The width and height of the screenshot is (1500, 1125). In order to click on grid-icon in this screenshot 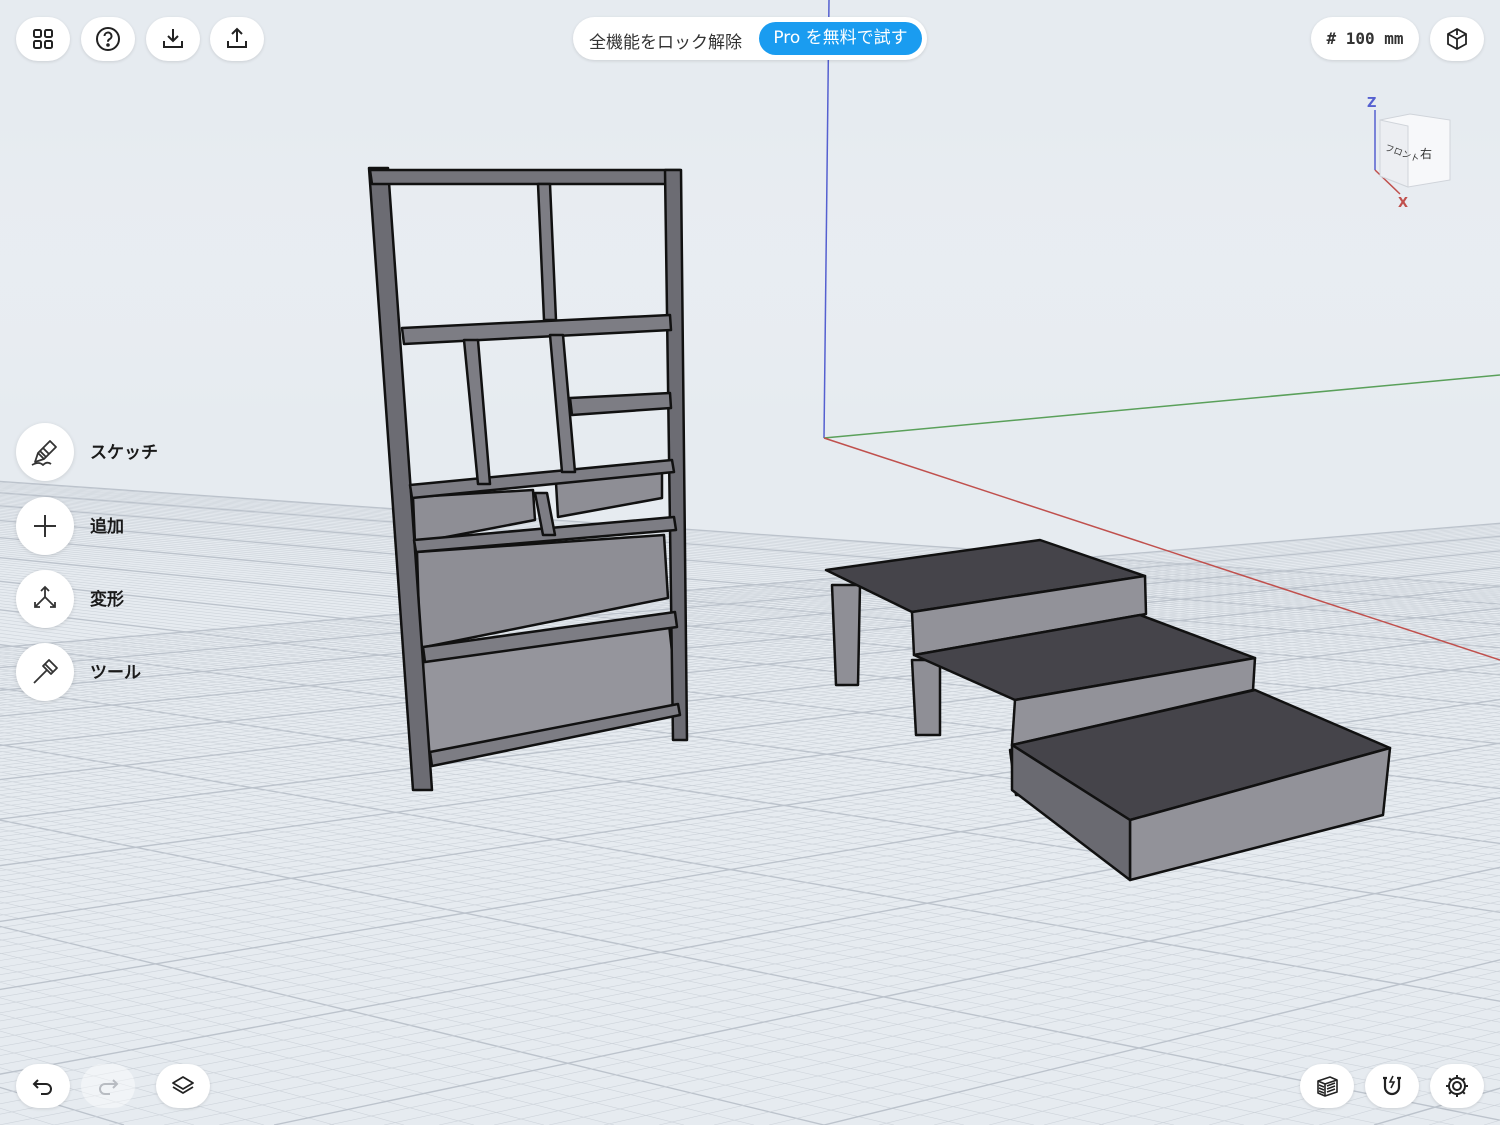, I will do `click(43, 39)`.